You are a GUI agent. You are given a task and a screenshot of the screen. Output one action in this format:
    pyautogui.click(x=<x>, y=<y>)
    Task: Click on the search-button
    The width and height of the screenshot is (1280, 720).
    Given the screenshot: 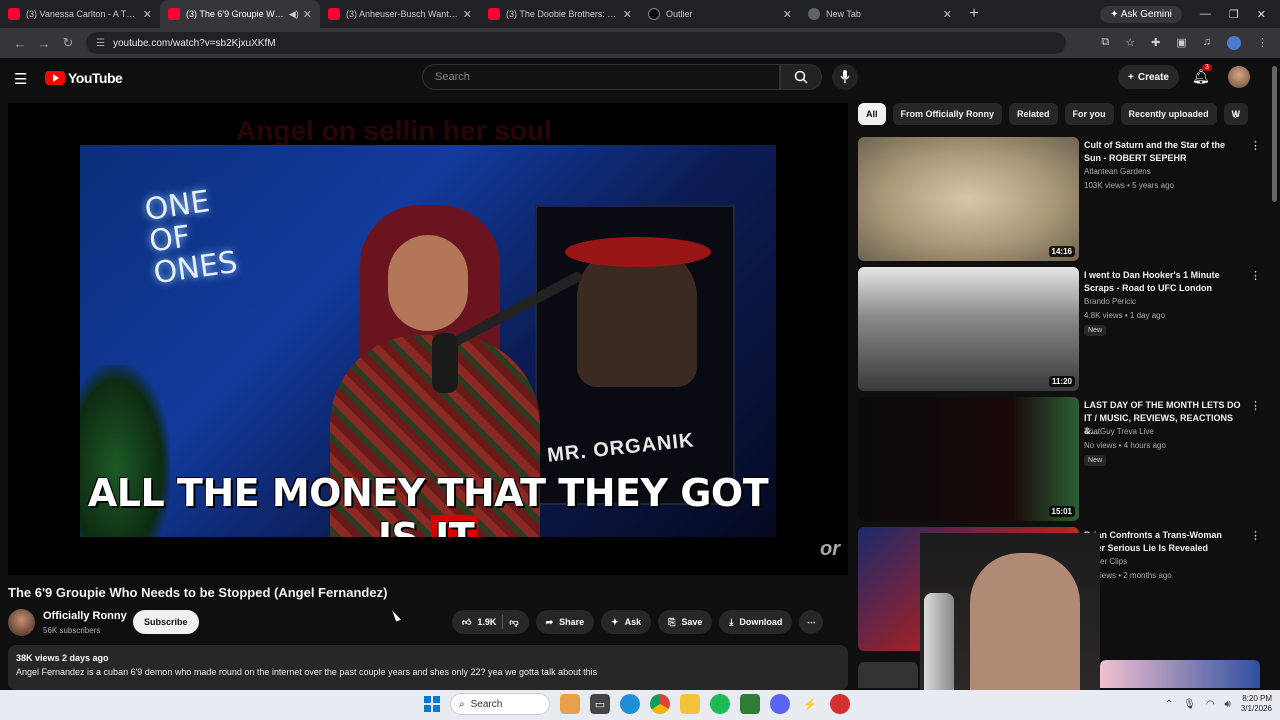 What is the action you would take?
    pyautogui.click(x=801, y=77)
    